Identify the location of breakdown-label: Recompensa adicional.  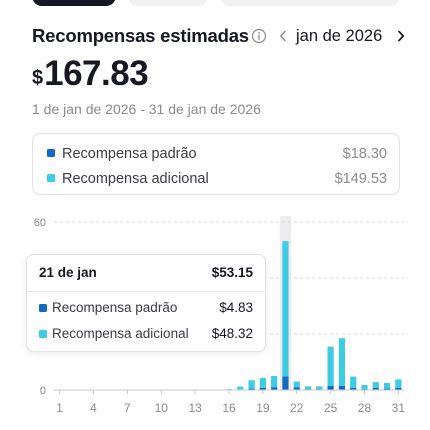
(135, 179).